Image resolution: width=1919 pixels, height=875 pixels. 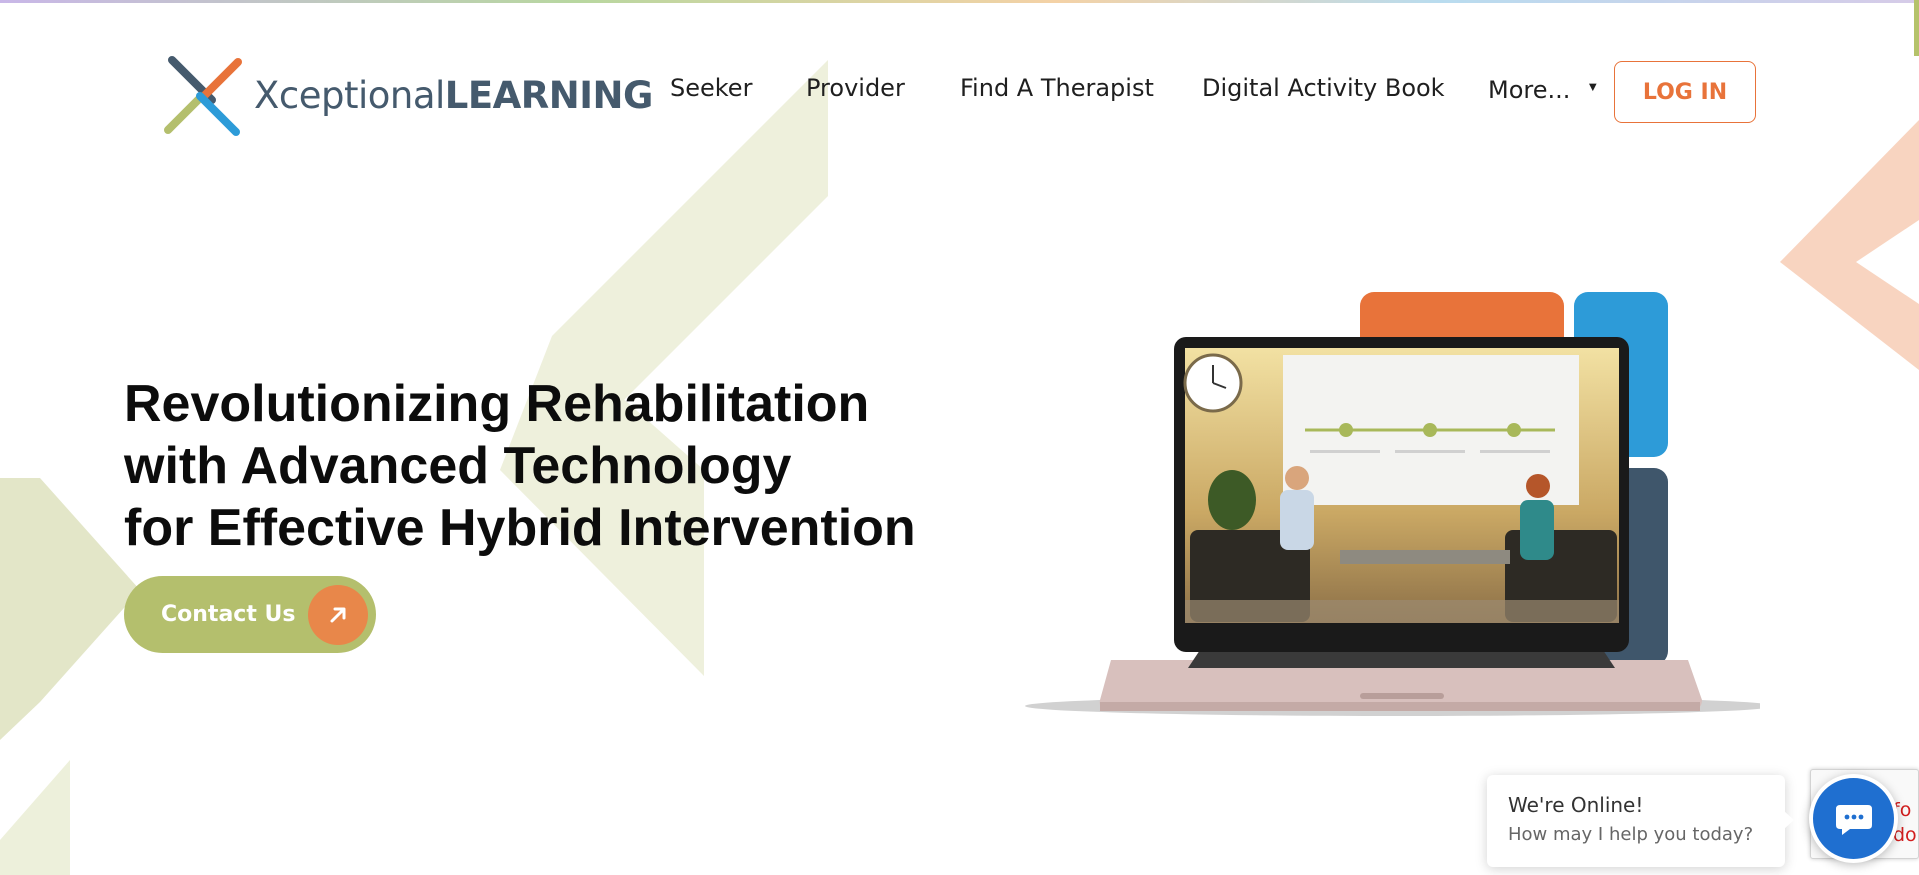 I want to click on arrow-up-right-icon, so click(x=338, y=614).